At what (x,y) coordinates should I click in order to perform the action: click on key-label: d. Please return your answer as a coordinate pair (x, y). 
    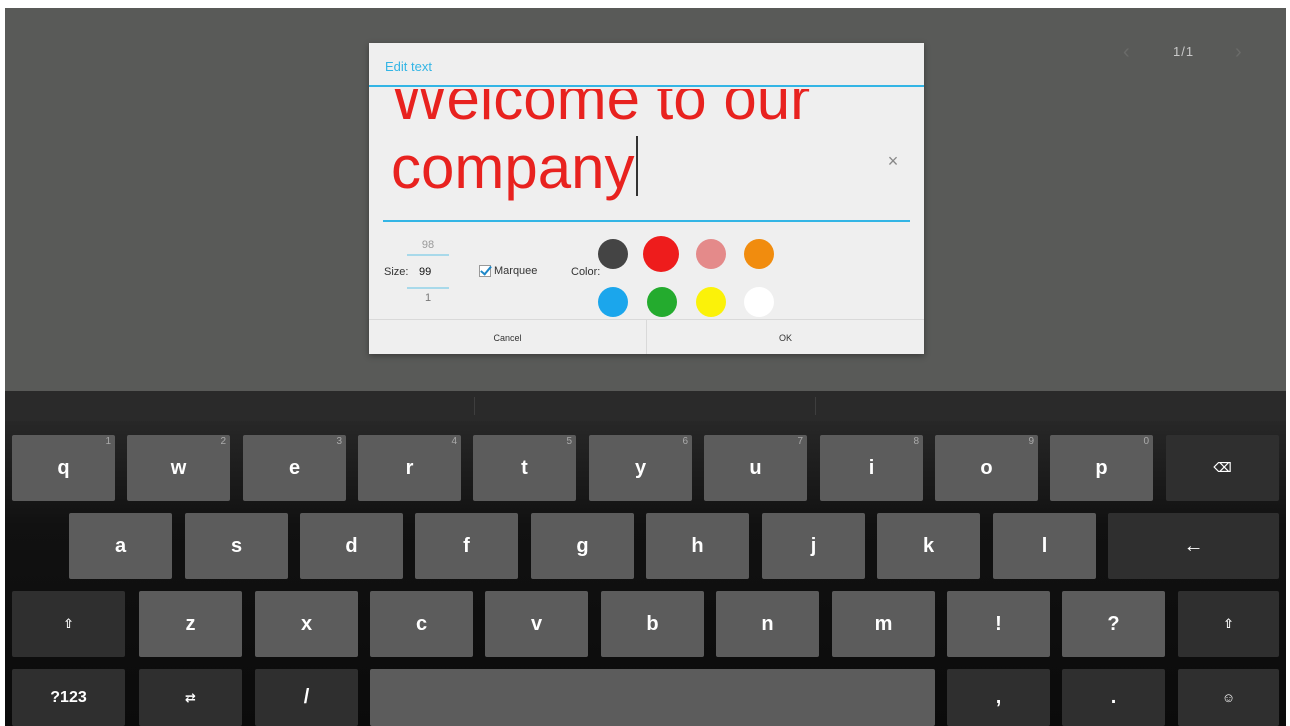
    Looking at the image, I should click on (351, 545).